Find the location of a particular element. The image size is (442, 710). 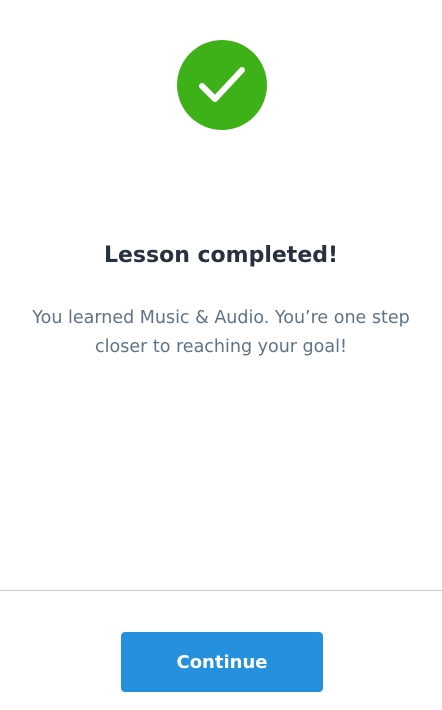

footer-divider is located at coordinates (221, 590).